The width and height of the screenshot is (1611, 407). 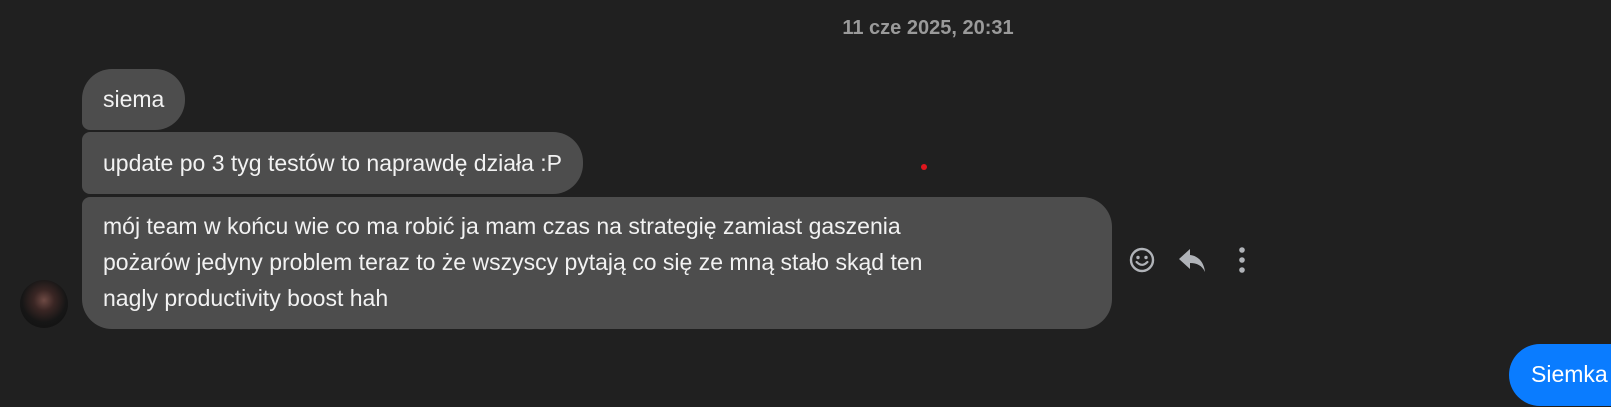 What do you see at coordinates (928, 28) in the screenshot?
I see `message-timestamp: 11 cze 2025, 20:31` at bounding box center [928, 28].